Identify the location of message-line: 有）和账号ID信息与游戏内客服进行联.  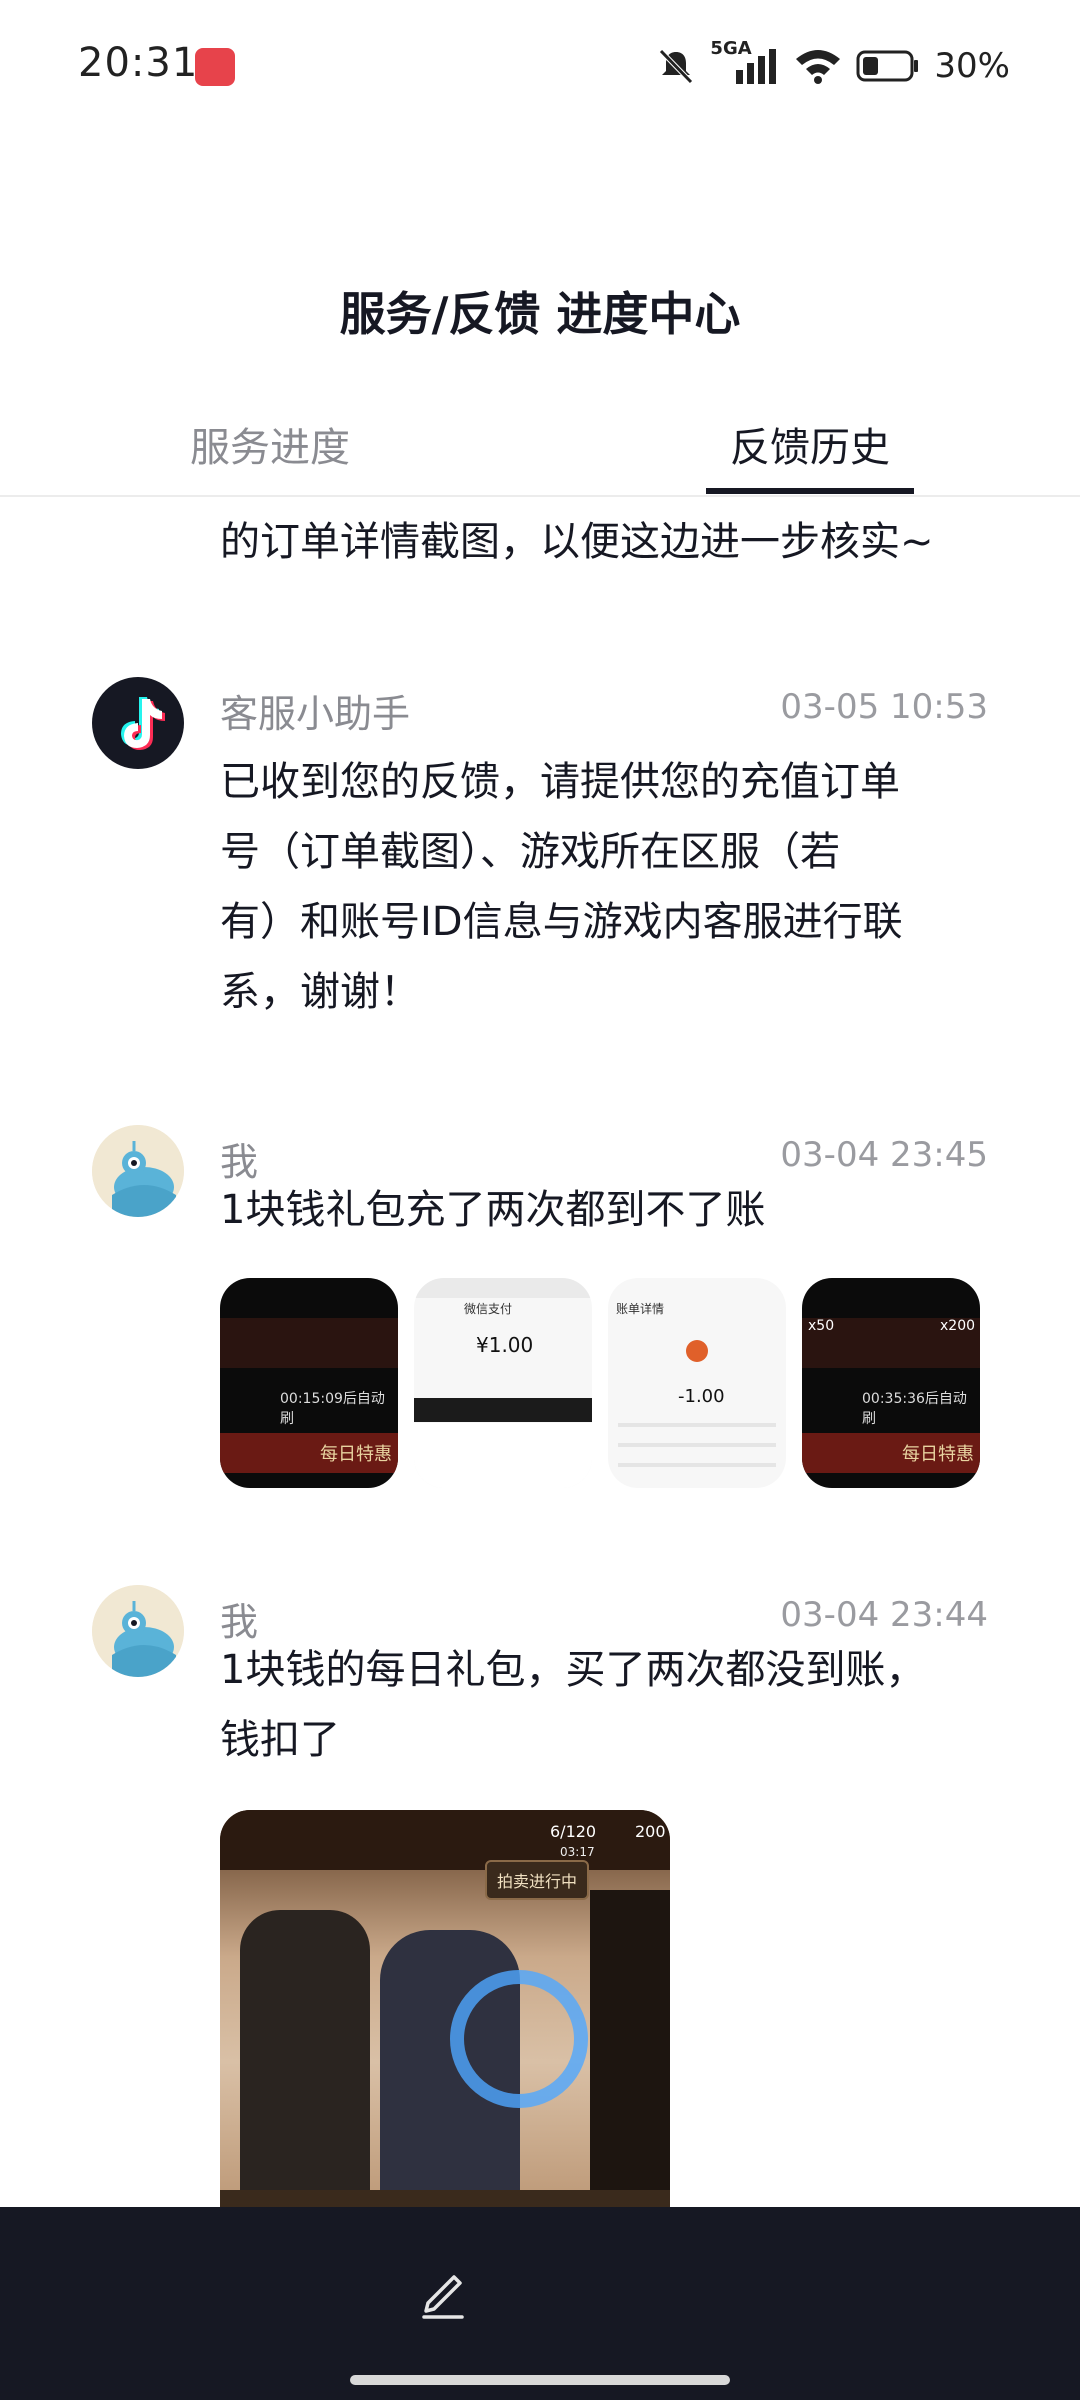
(561, 922).